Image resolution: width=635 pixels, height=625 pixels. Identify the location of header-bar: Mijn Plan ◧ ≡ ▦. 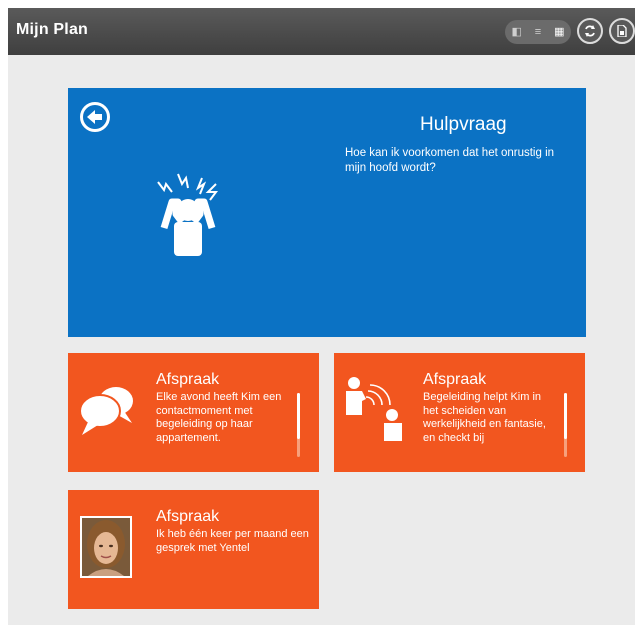
(321, 31).